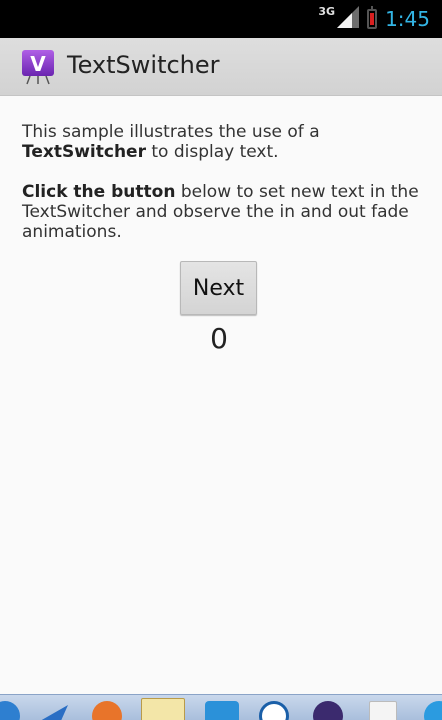 The height and width of the screenshot is (720, 442). Describe the element at coordinates (328, 710) in the screenshot. I see `eclipse-icon` at that location.